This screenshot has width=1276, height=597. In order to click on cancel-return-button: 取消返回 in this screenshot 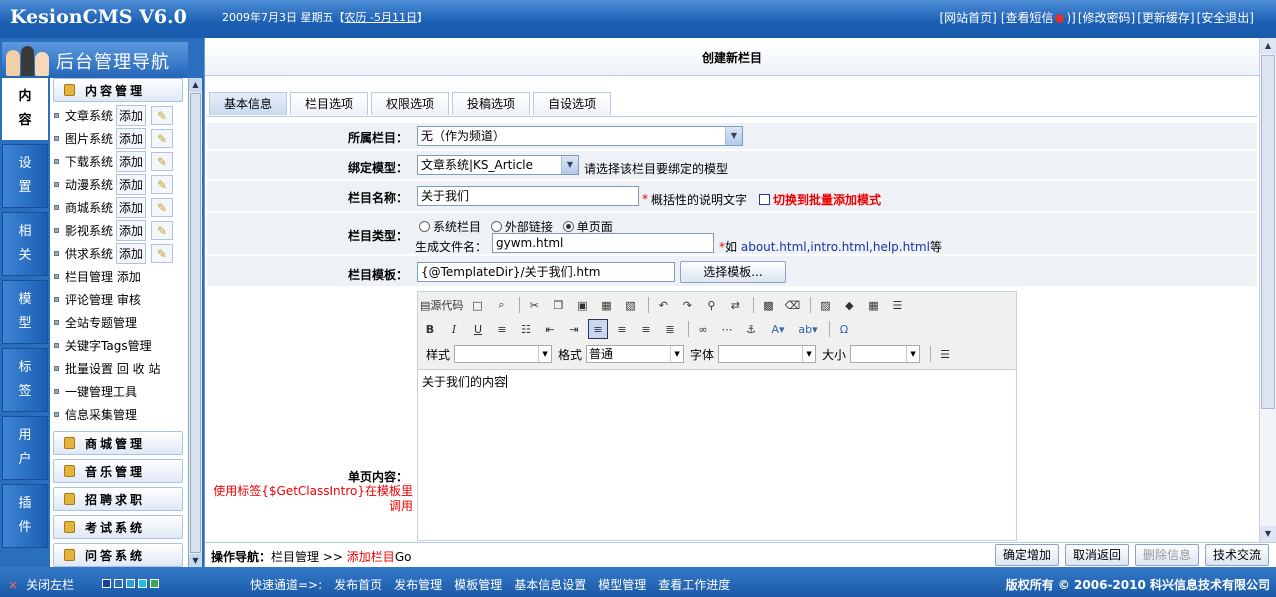, I will do `click(1097, 555)`.